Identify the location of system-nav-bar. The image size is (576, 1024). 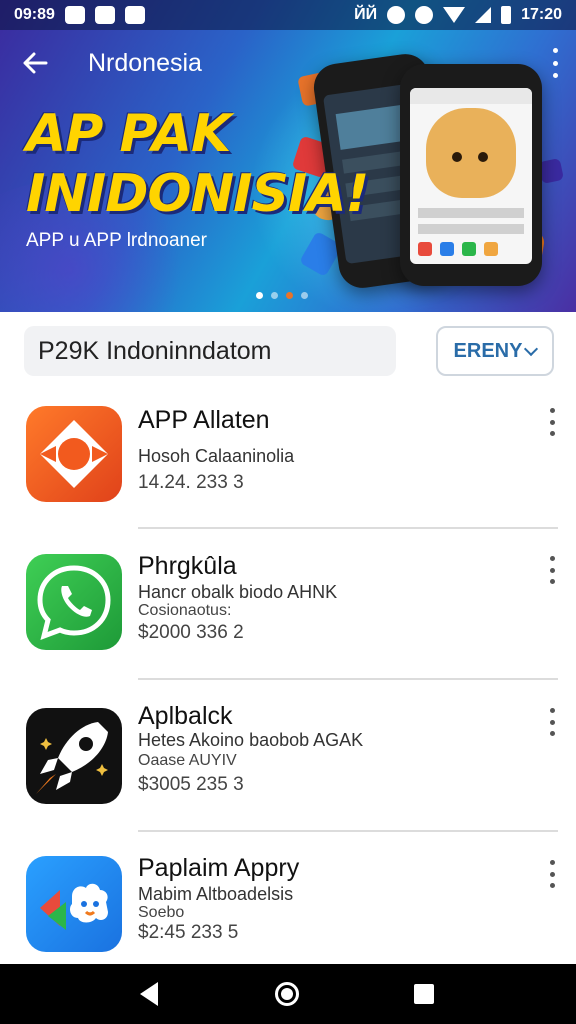
(288, 994).